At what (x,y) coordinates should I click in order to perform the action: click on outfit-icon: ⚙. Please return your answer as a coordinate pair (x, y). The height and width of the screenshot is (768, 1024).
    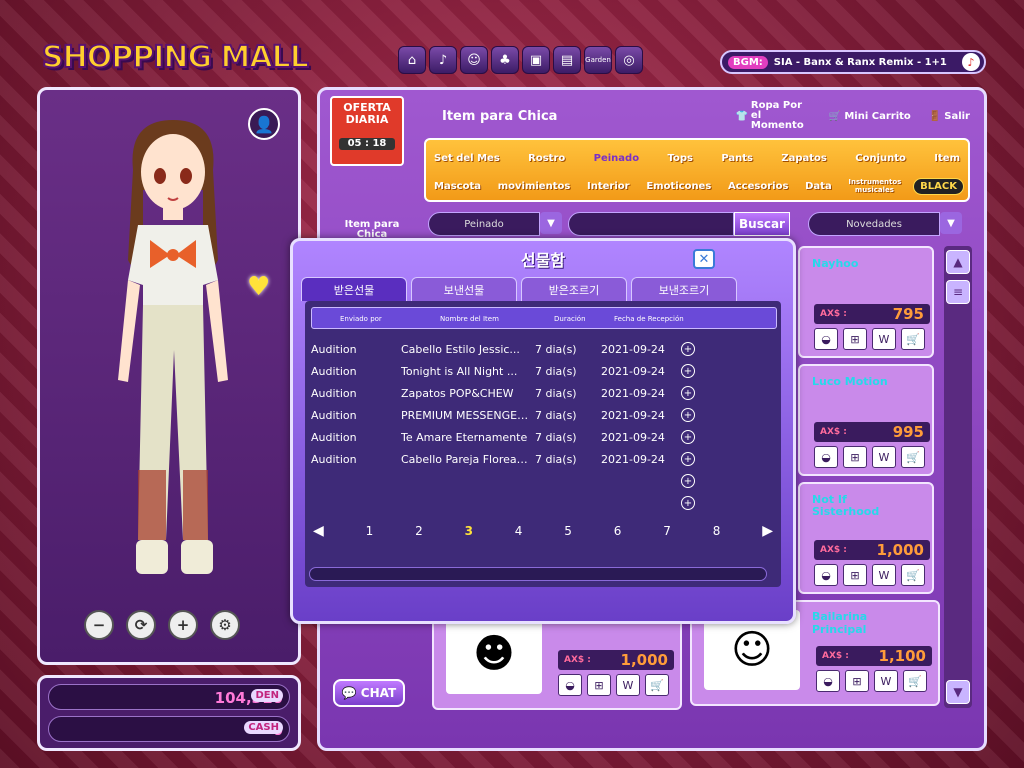
    Looking at the image, I should click on (225, 625).